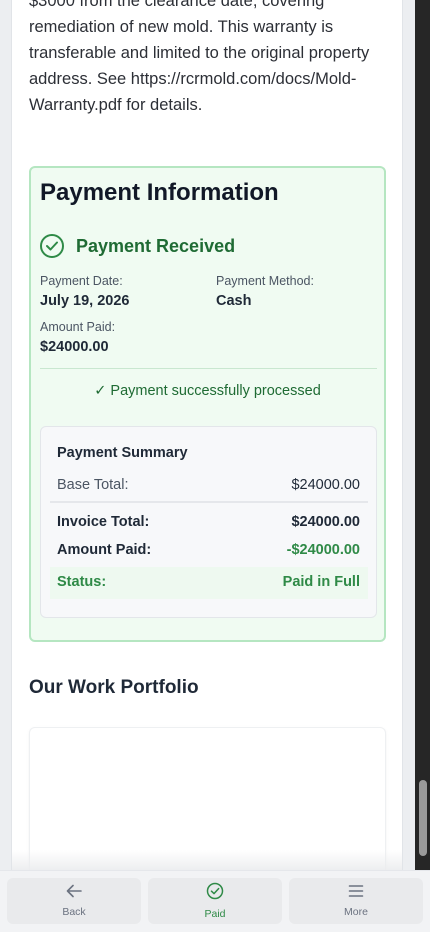  I want to click on base-total-label: Base Total:, so click(93, 485).